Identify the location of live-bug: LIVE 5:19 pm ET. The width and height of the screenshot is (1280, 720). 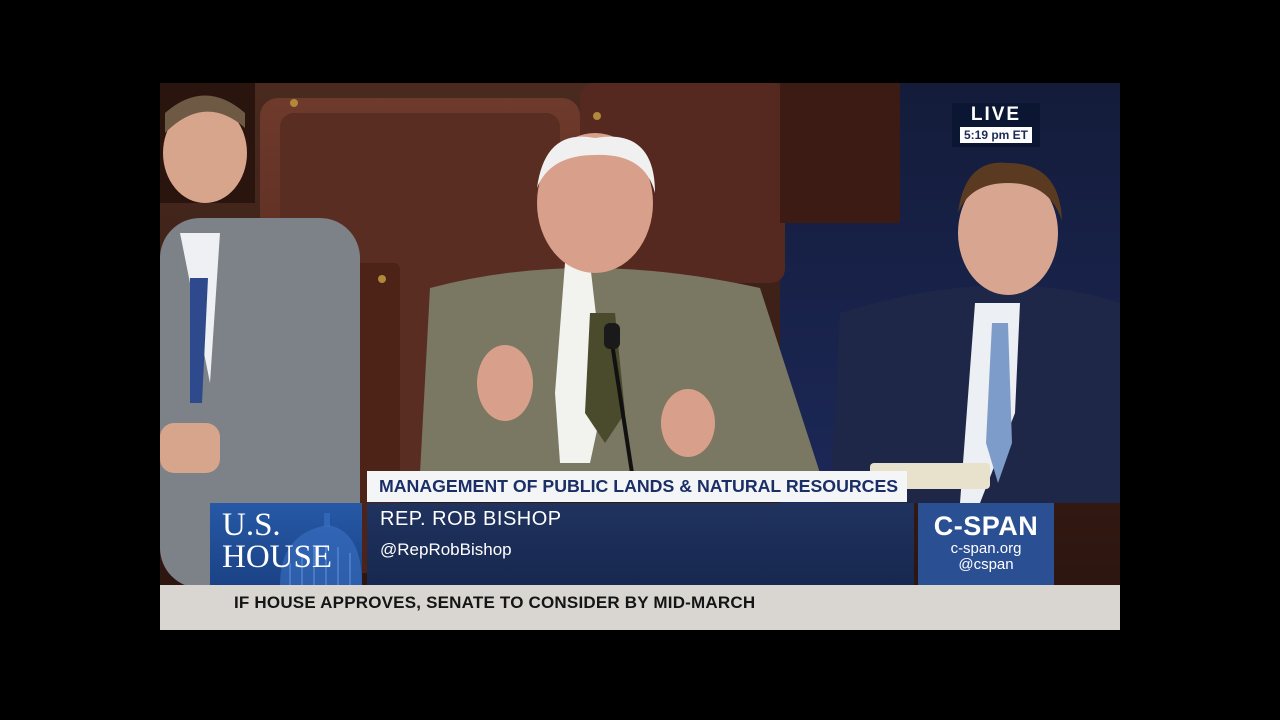
(996, 125).